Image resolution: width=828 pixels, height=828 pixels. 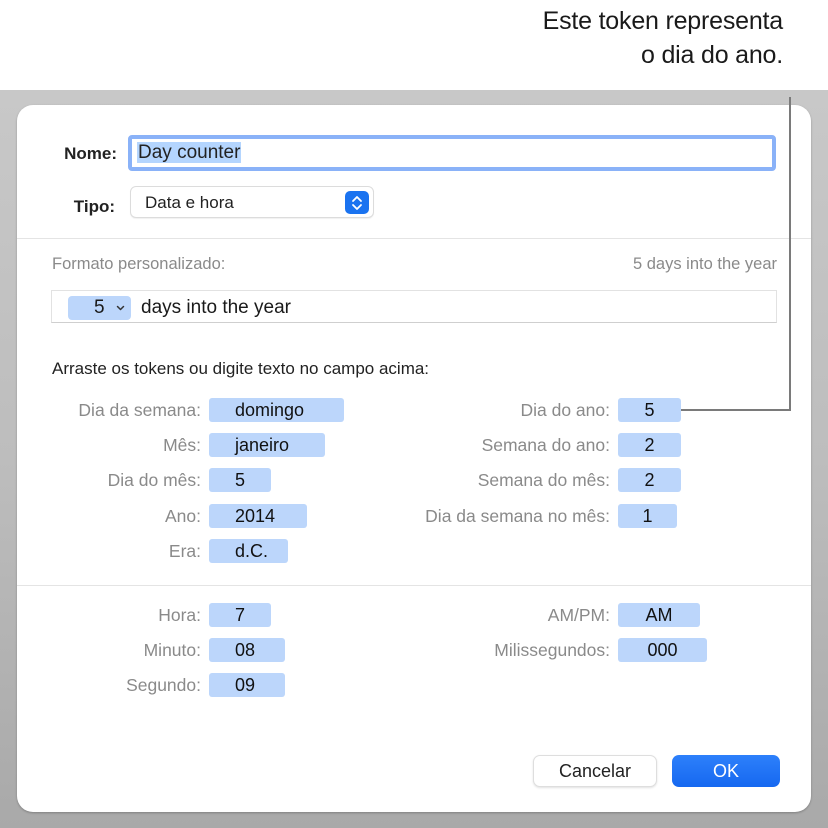 I want to click on token-label: Segundo:, so click(x=163, y=685).